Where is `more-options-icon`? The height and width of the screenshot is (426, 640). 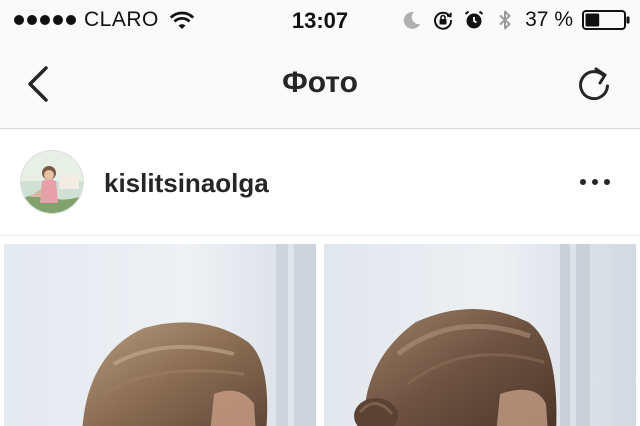 more-options-icon is located at coordinates (595, 182).